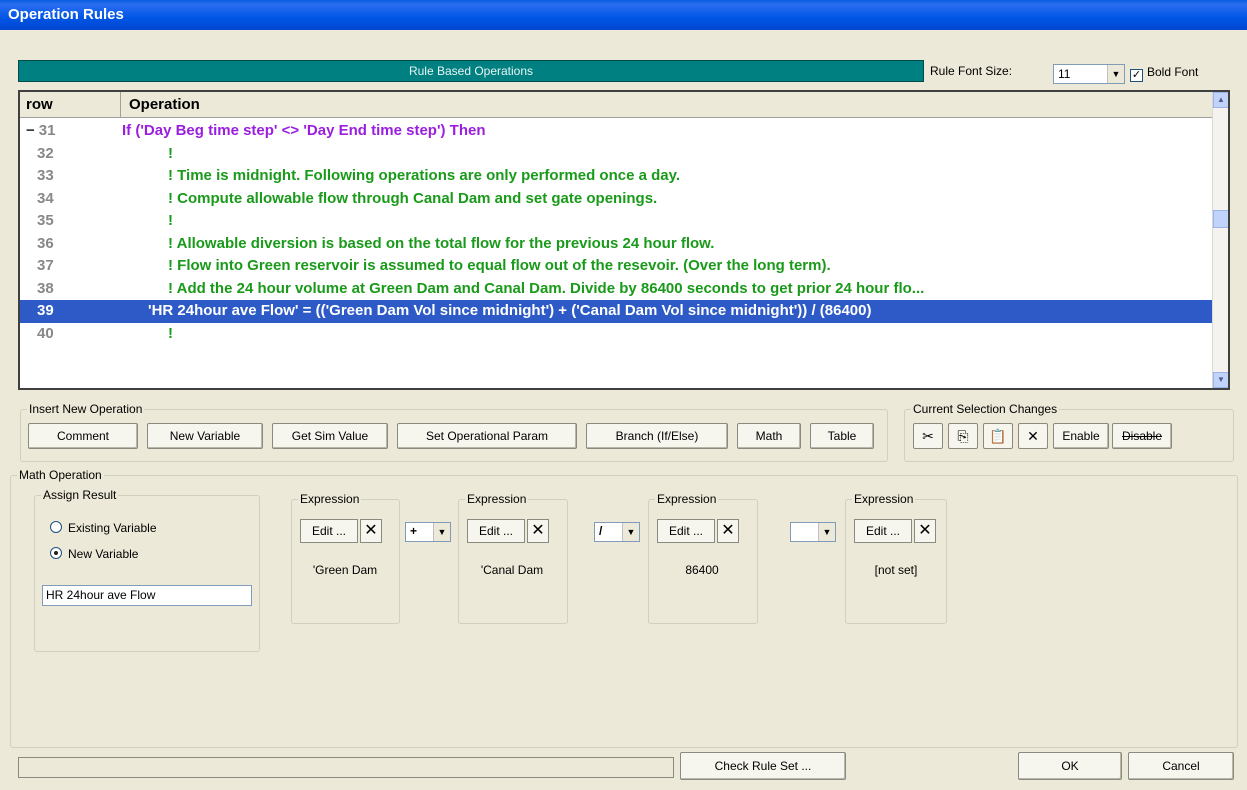 The height and width of the screenshot is (790, 1247). What do you see at coordinates (928, 436) in the screenshot?
I see `cut-icon: ✂` at bounding box center [928, 436].